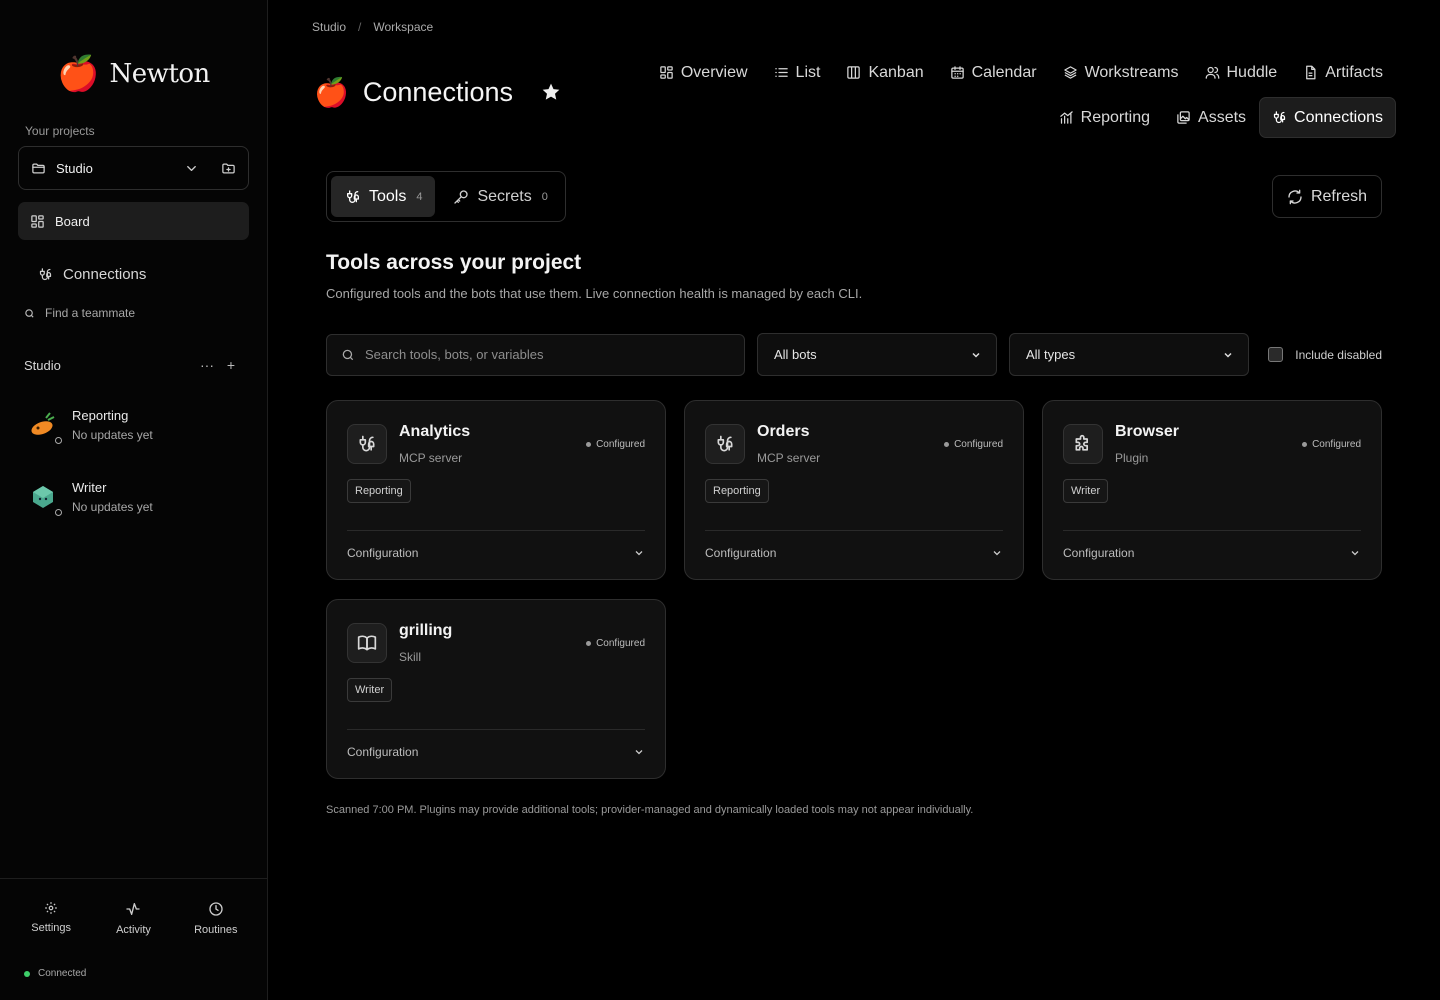 This screenshot has height=1000, width=1440. Describe the element at coordinates (781, 72) in the screenshot. I see `list-icon` at that location.